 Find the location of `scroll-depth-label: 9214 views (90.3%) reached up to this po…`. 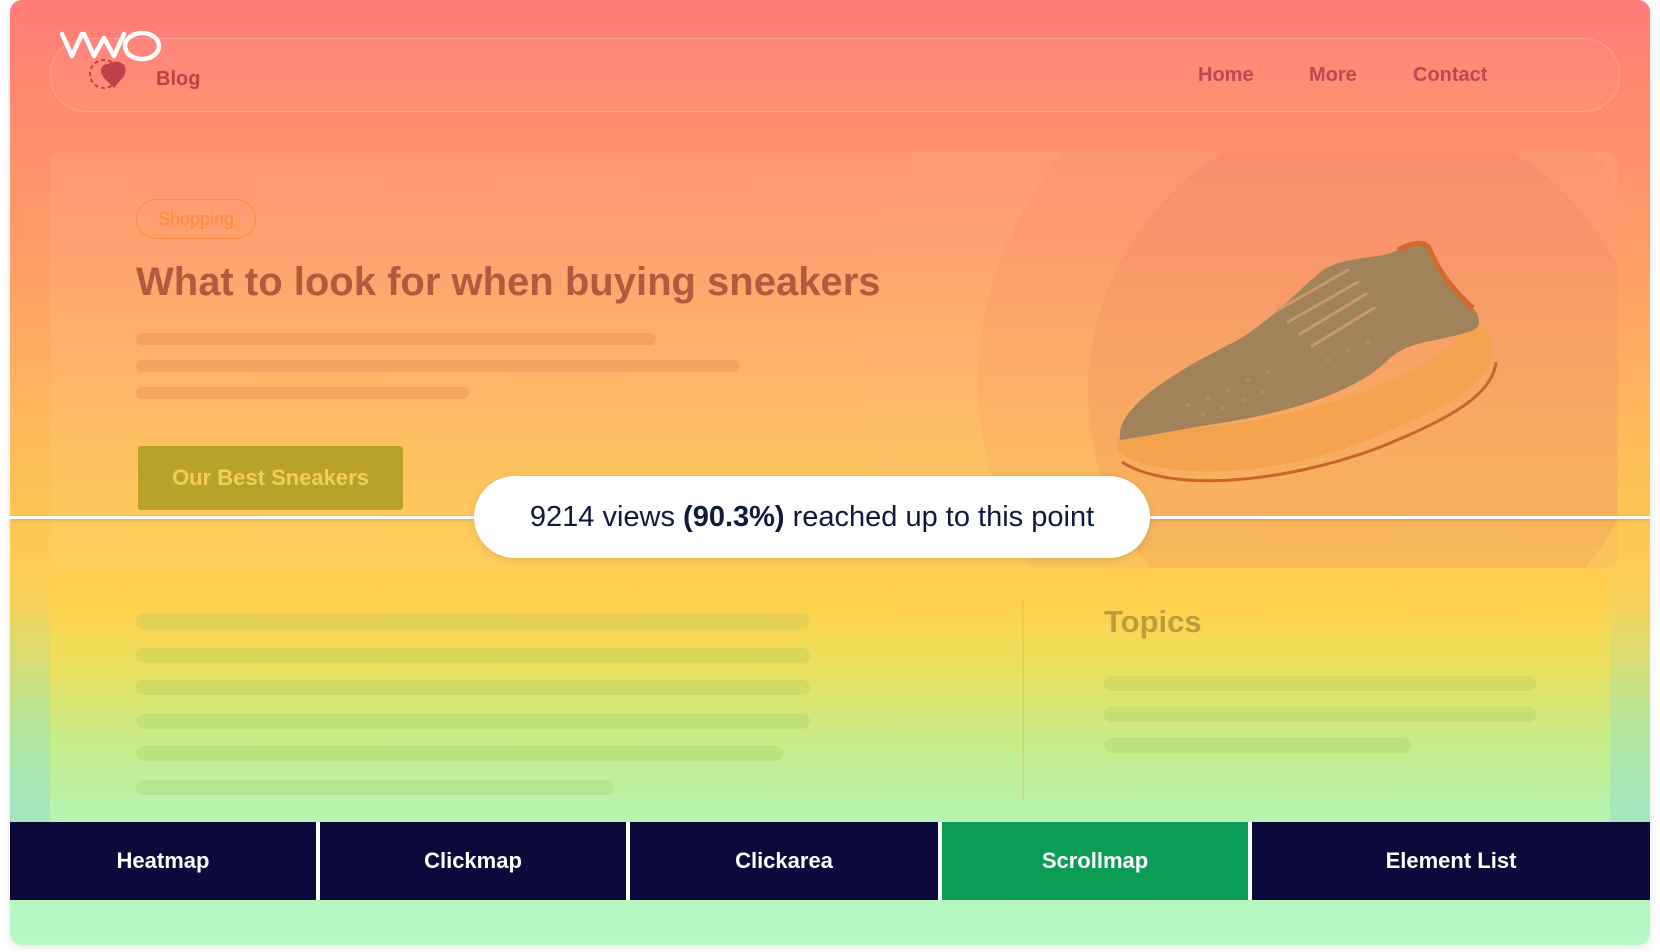

scroll-depth-label: 9214 views (90.3%) reached up to this po… is located at coordinates (812, 517).